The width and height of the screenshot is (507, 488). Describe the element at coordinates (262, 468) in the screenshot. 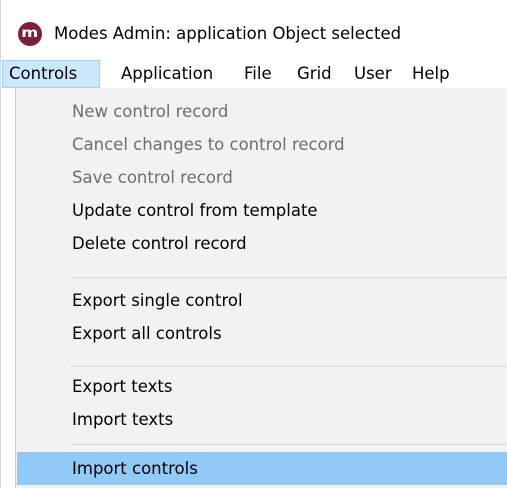

I see `menu-item-import-controls: Import controls` at that location.